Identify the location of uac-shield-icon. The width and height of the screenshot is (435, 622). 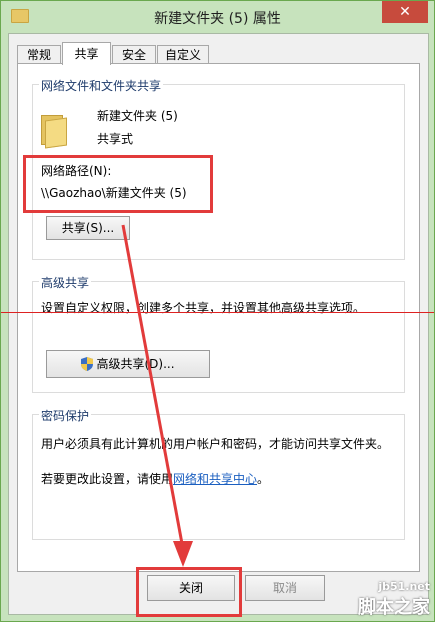
(87, 364).